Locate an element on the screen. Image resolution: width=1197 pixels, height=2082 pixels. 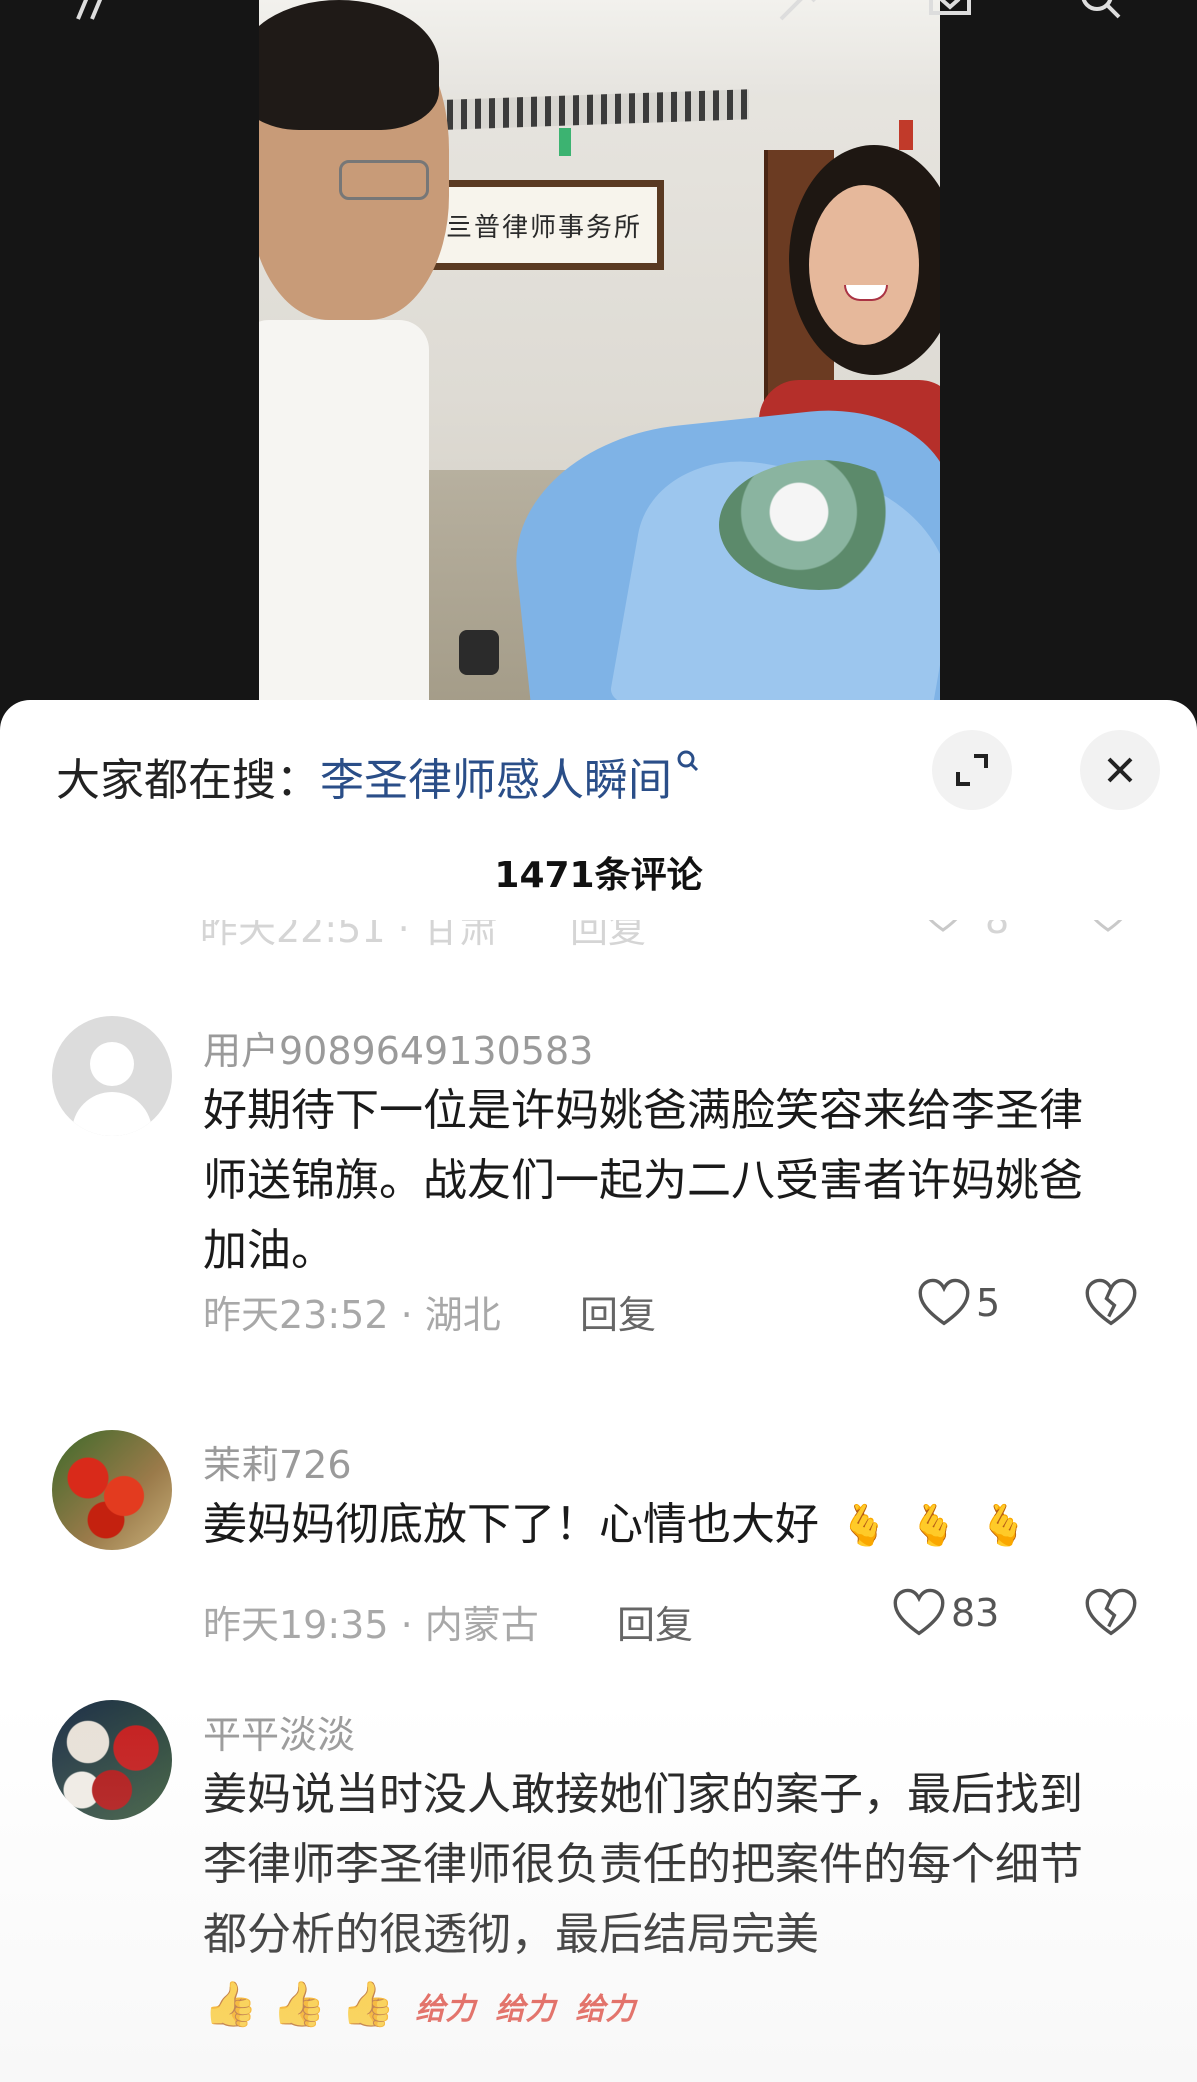
wristwatch is located at coordinates (479, 652).